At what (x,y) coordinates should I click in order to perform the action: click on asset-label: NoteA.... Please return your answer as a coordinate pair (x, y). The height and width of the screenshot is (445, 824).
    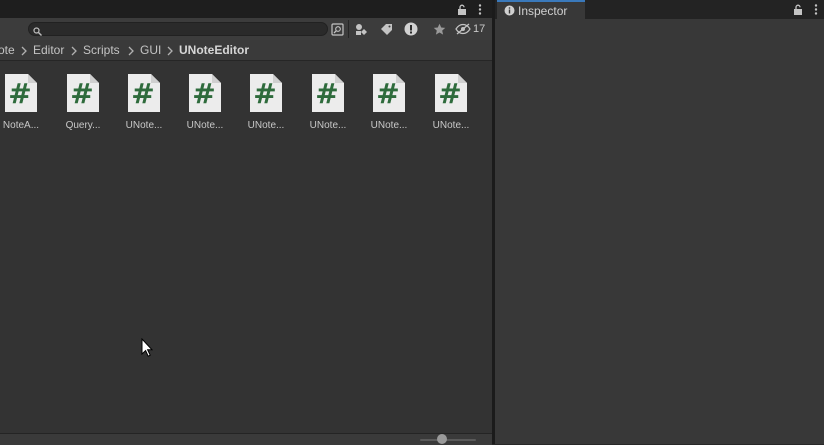
    Looking at the image, I should click on (21, 125).